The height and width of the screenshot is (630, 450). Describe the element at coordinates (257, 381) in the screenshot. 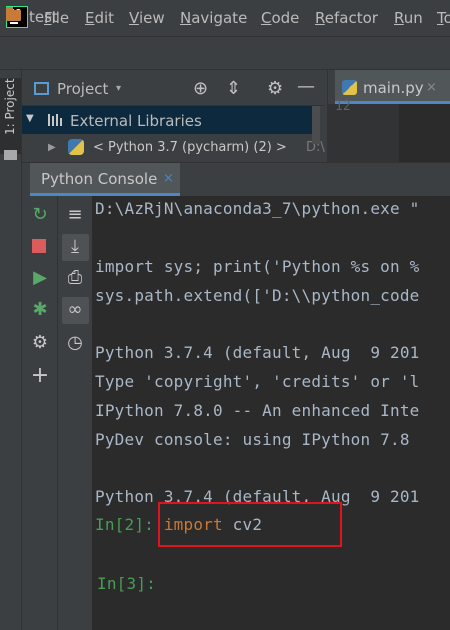

I see `console-line: Type 'copyright', 'credits' or 'l` at that location.